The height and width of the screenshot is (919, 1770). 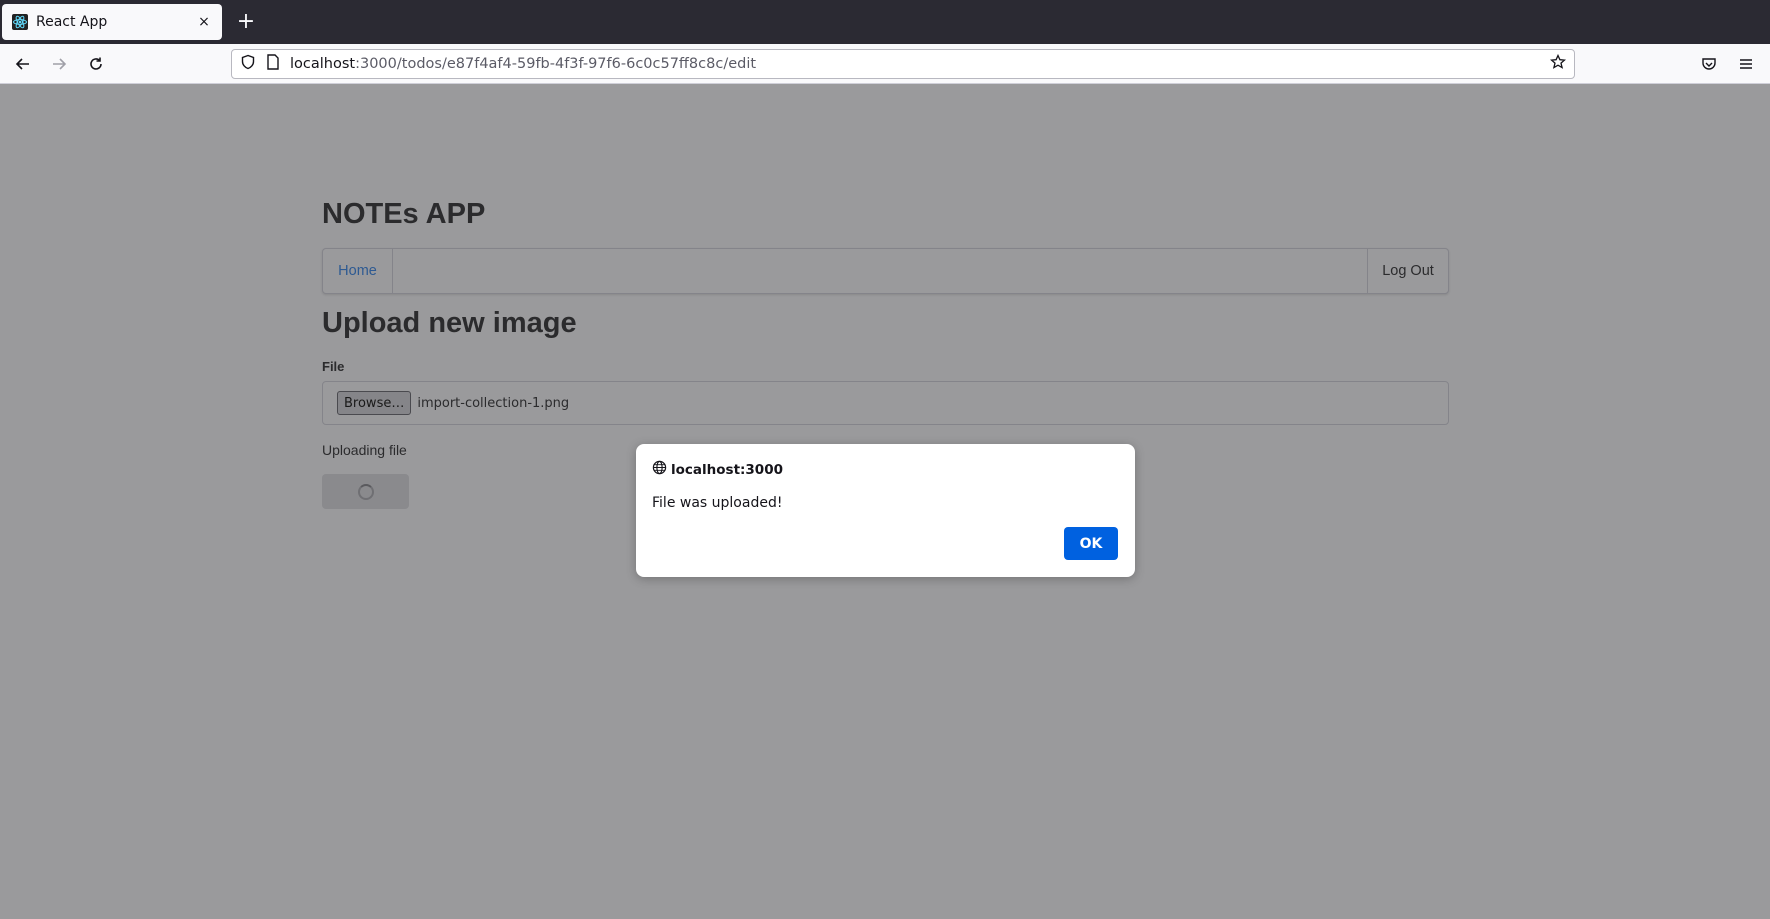 What do you see at coordinates (333, 366) in the screenshot?
I see `file-label: File` at bounding box center [333, 366].